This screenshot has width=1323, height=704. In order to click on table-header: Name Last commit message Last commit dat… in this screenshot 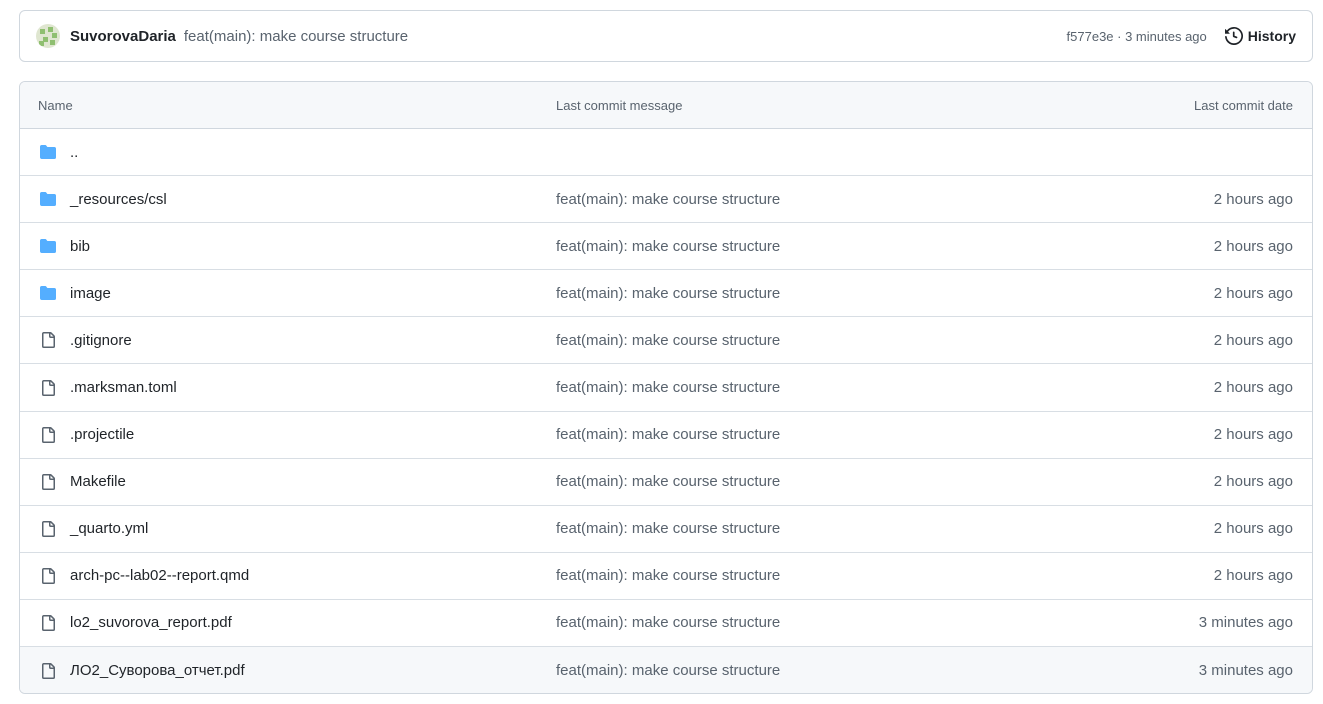, I will do `click(666, 105)`.